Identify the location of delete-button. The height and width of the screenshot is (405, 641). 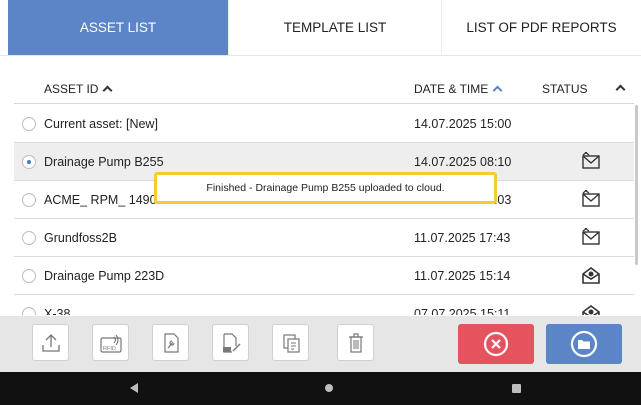
(355, 342).